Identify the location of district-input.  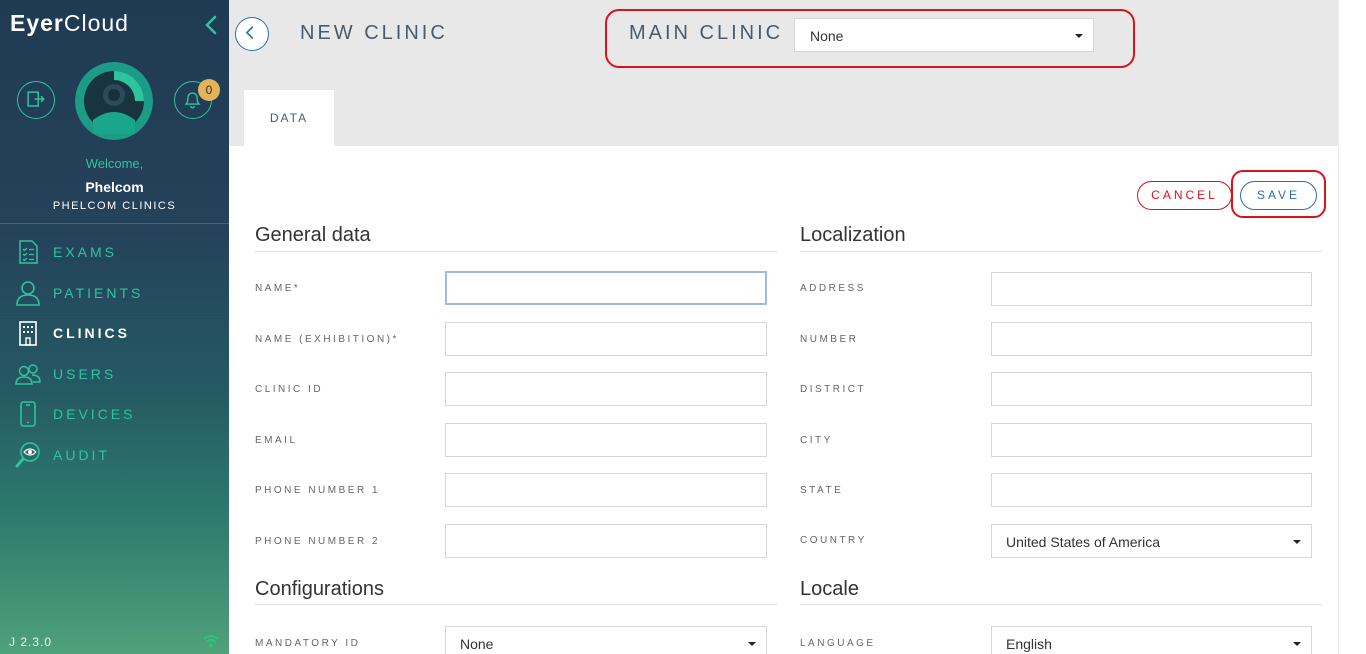
(1151, 389).